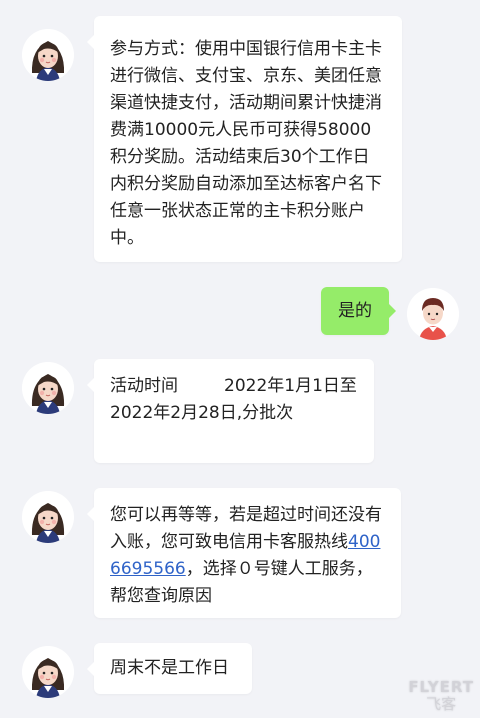  Describe the element at coordinates (355, 310) in the screenshot. I see `user-message-text: 是的` at that location.